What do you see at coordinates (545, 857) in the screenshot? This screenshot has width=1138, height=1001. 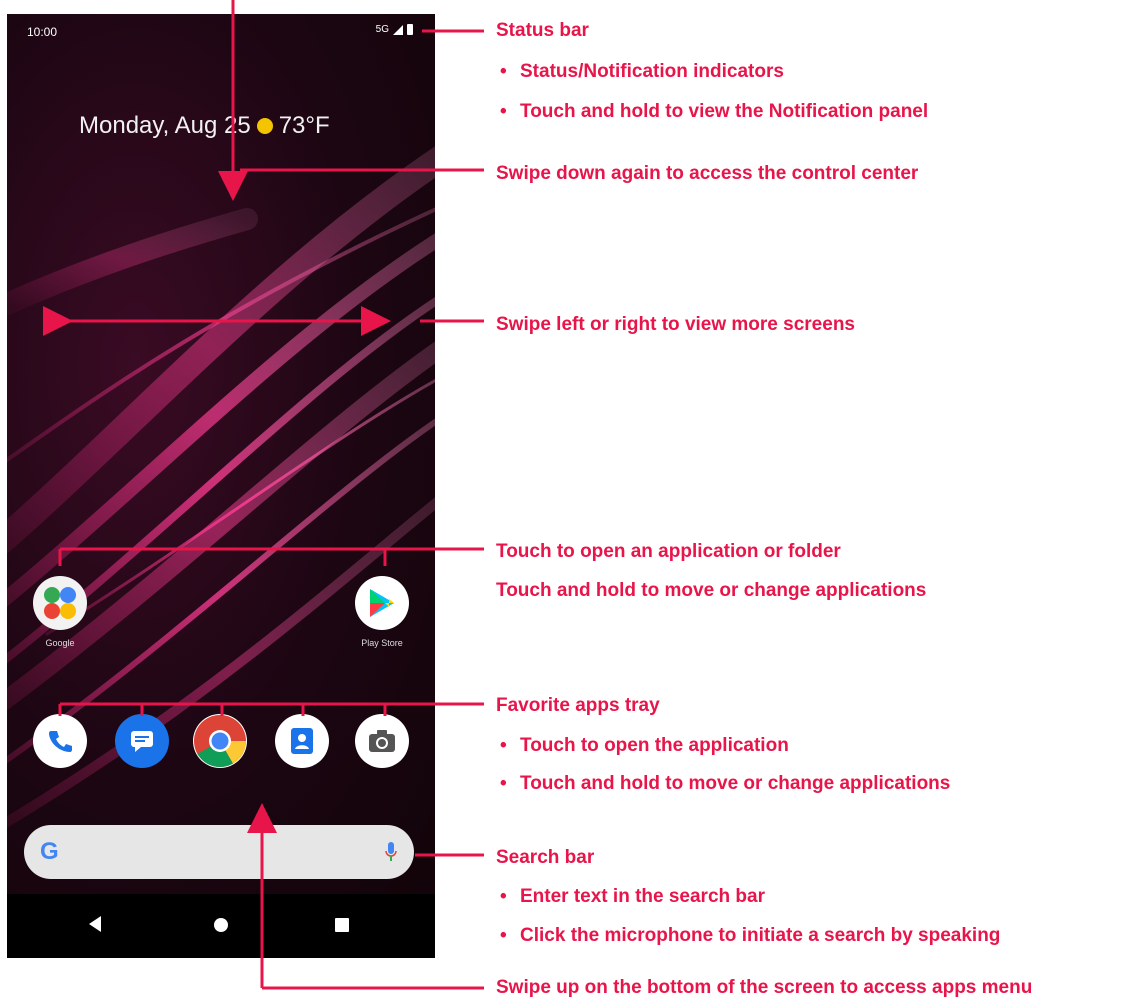 I see `search-bar-title: Search bar` at bounding box center [545, 857].